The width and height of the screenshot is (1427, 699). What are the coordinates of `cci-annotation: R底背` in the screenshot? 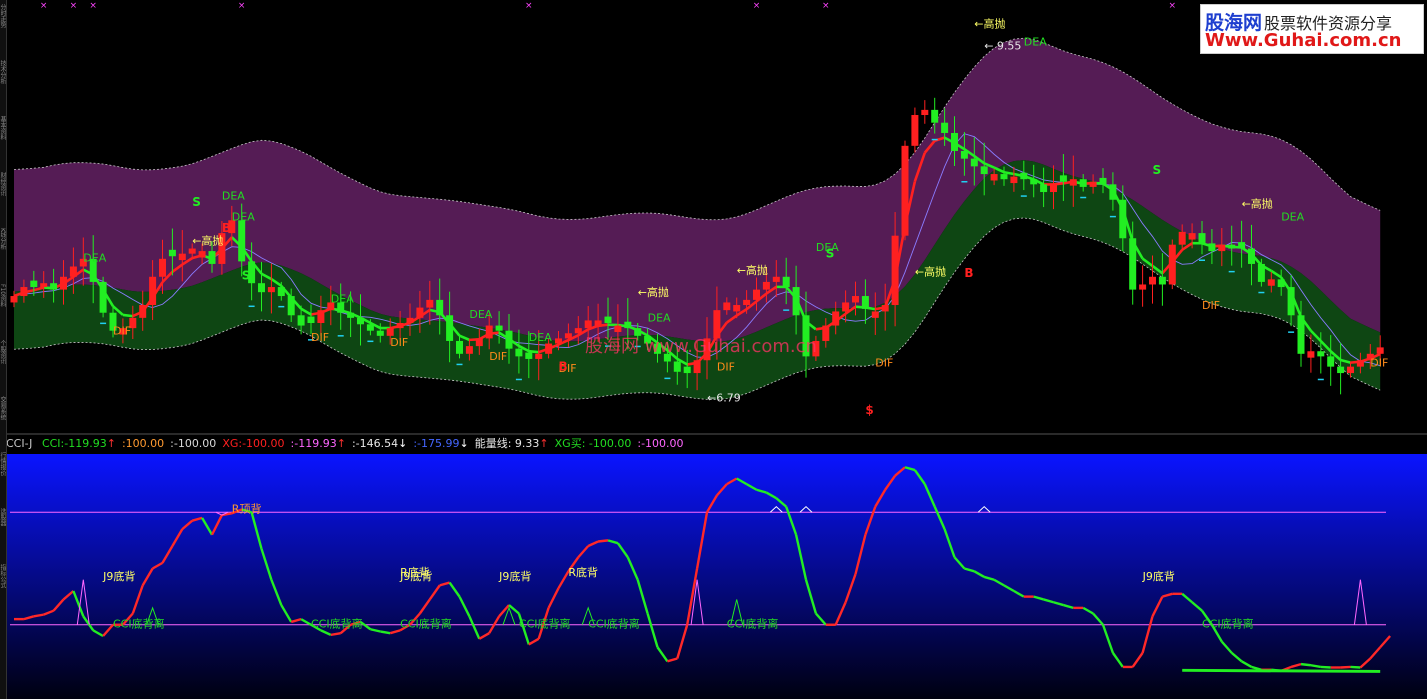 It's located at (583, 572).